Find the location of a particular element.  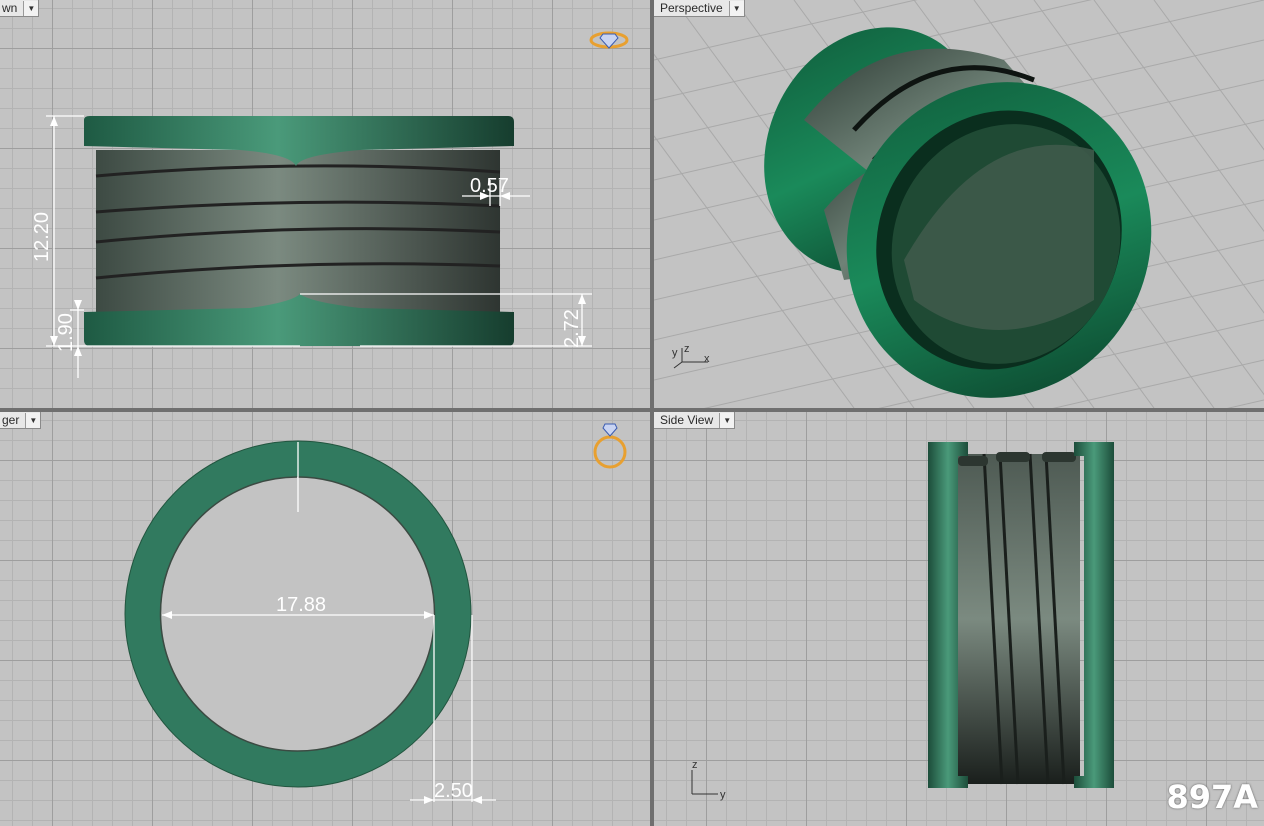

dim-band-lower: 1.90 is located at coordinates (66, 332).